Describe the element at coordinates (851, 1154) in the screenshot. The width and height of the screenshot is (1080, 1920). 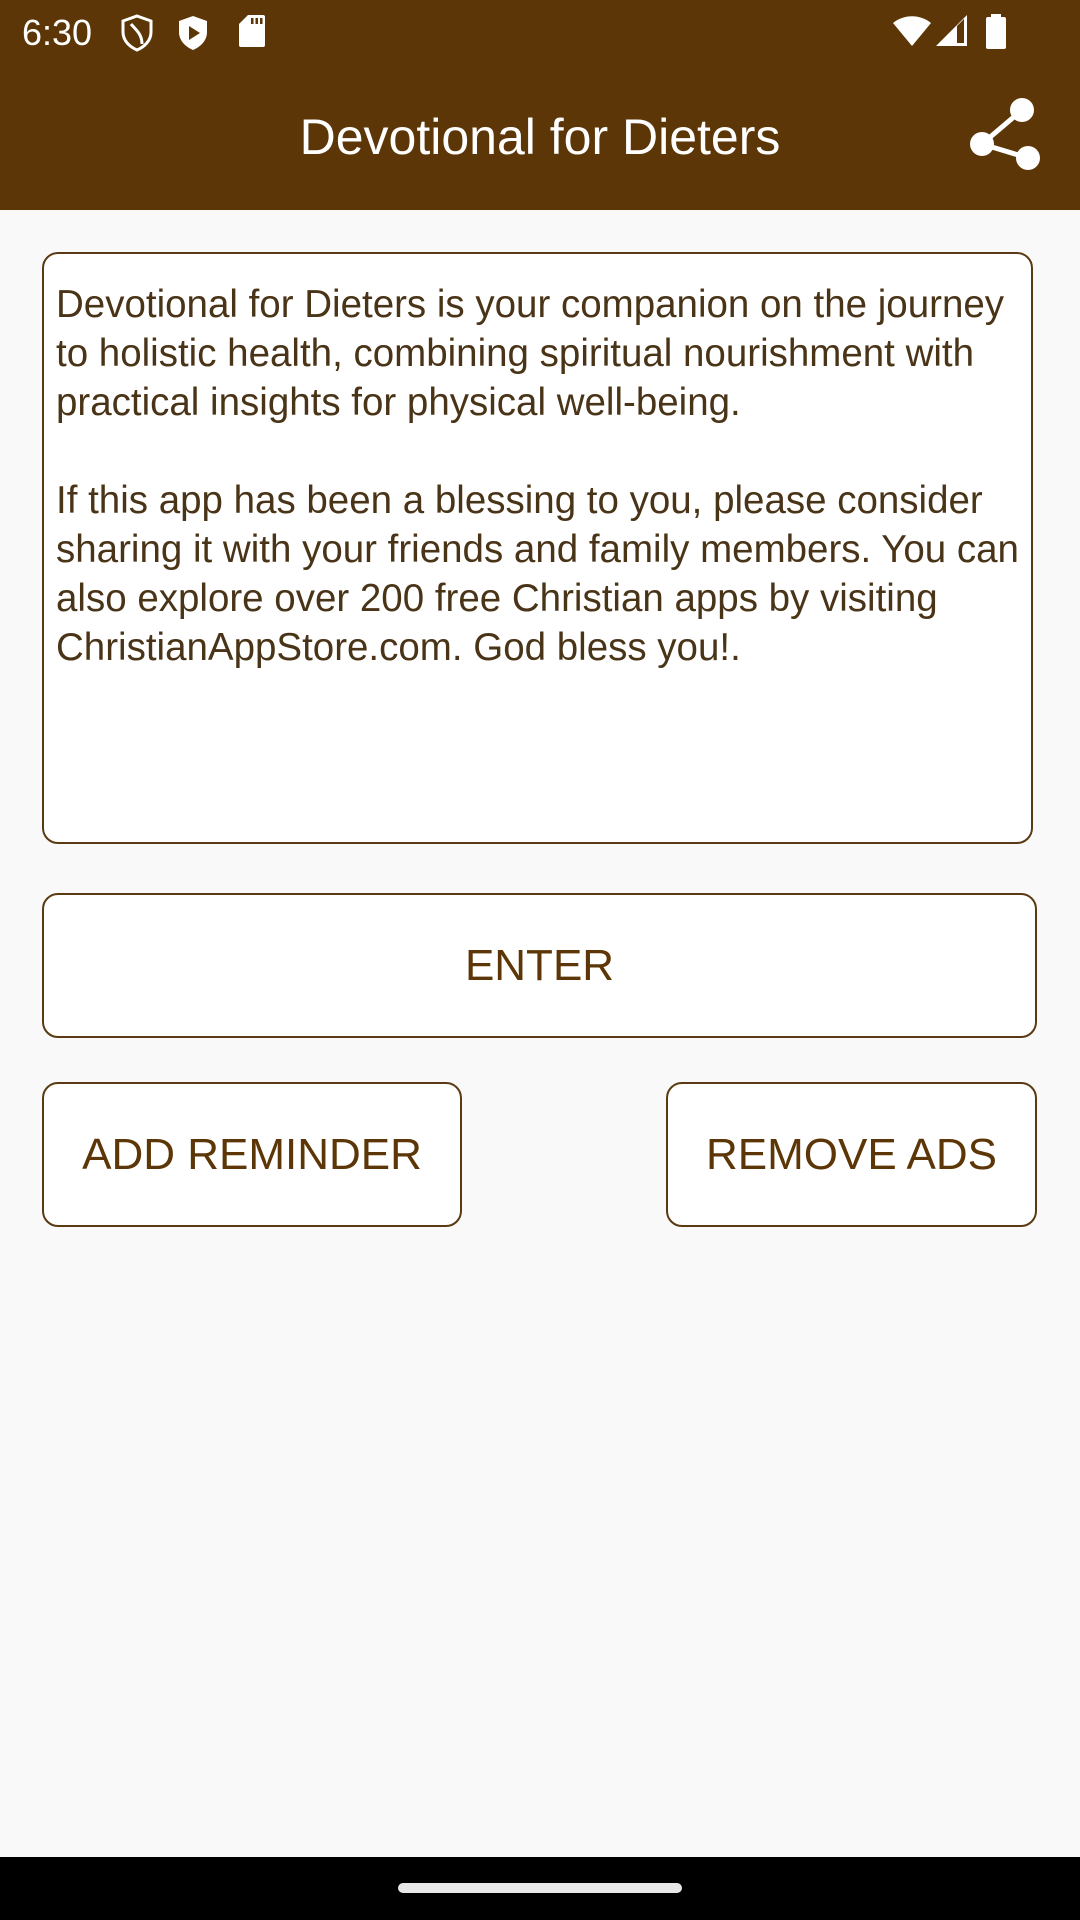
I see `remove-ads-button: REMOVE ADS` at that location.